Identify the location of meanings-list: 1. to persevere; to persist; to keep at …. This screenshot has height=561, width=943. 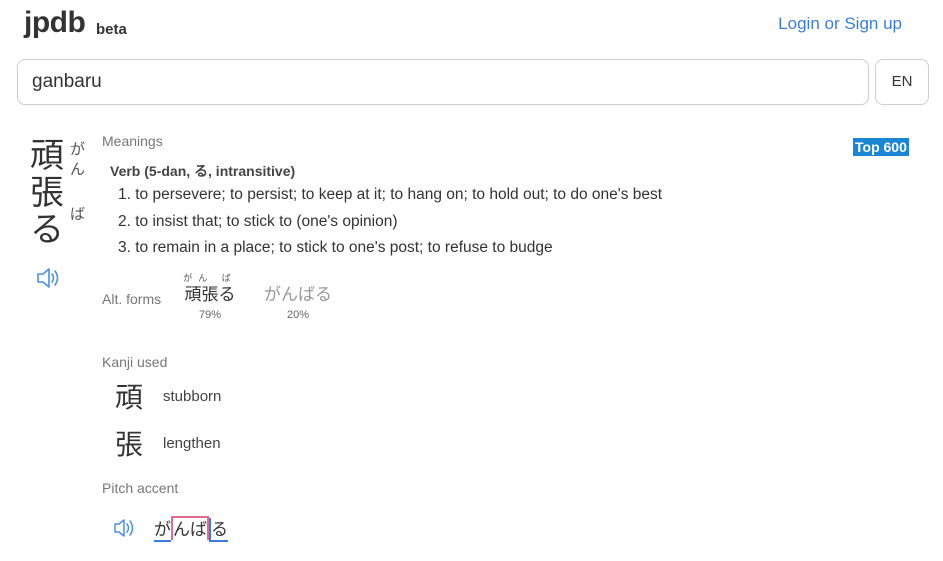
(390, 222).